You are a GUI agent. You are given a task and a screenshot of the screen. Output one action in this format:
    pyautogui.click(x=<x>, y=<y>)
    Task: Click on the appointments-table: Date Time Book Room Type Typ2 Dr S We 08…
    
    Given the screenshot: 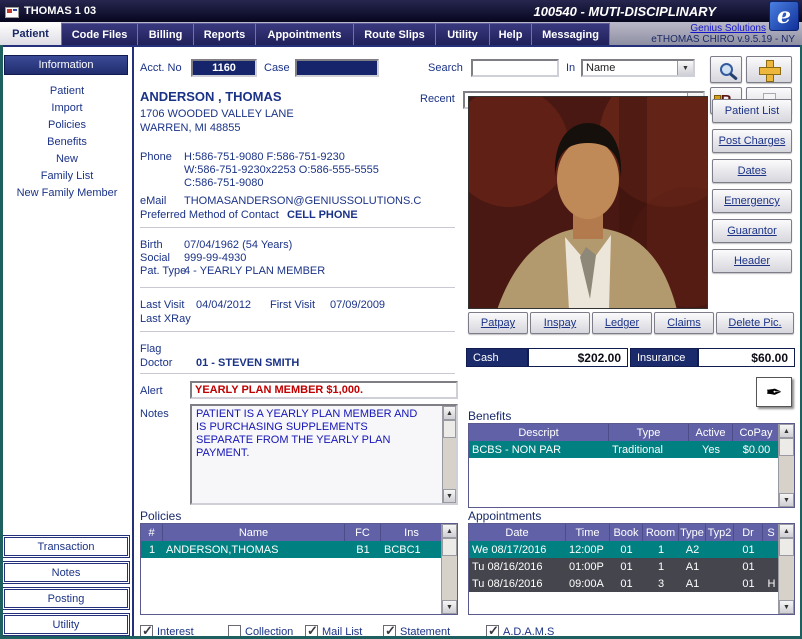 What is the action you would take?
    pyautogui.click(x=631, y=569)
    